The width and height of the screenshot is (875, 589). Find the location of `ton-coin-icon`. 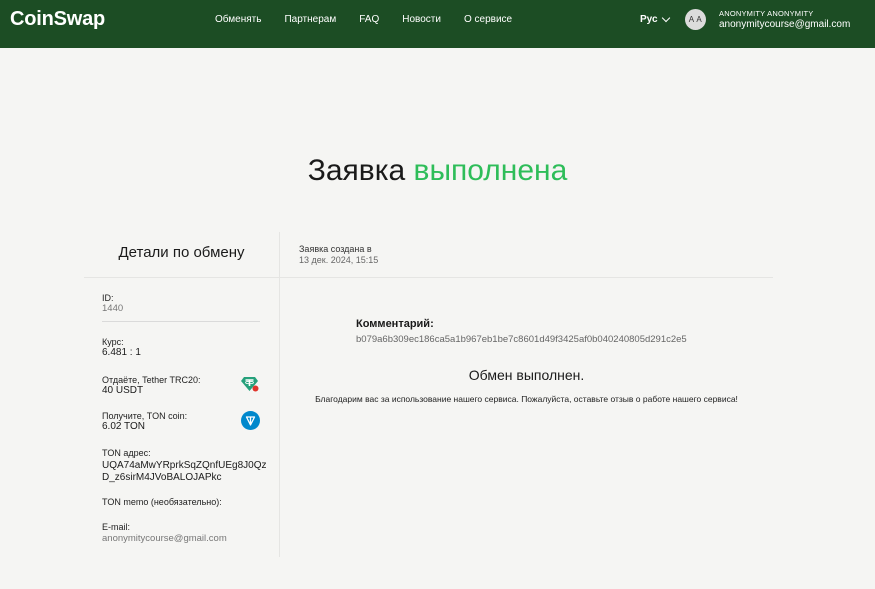

ton-coin-icon is located at coordinates (250, 420).